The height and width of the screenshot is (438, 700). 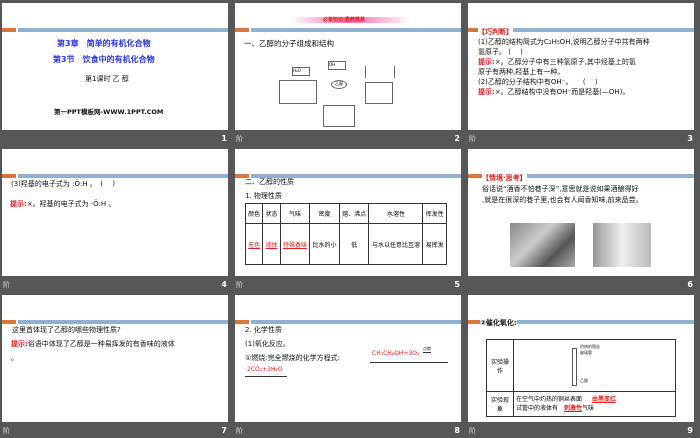 What do you see at coordinates (289, 43) in the screenshot?
I see `slide-title: 一、乙醇的分子组成和结构` at bounding box center [289, 43].